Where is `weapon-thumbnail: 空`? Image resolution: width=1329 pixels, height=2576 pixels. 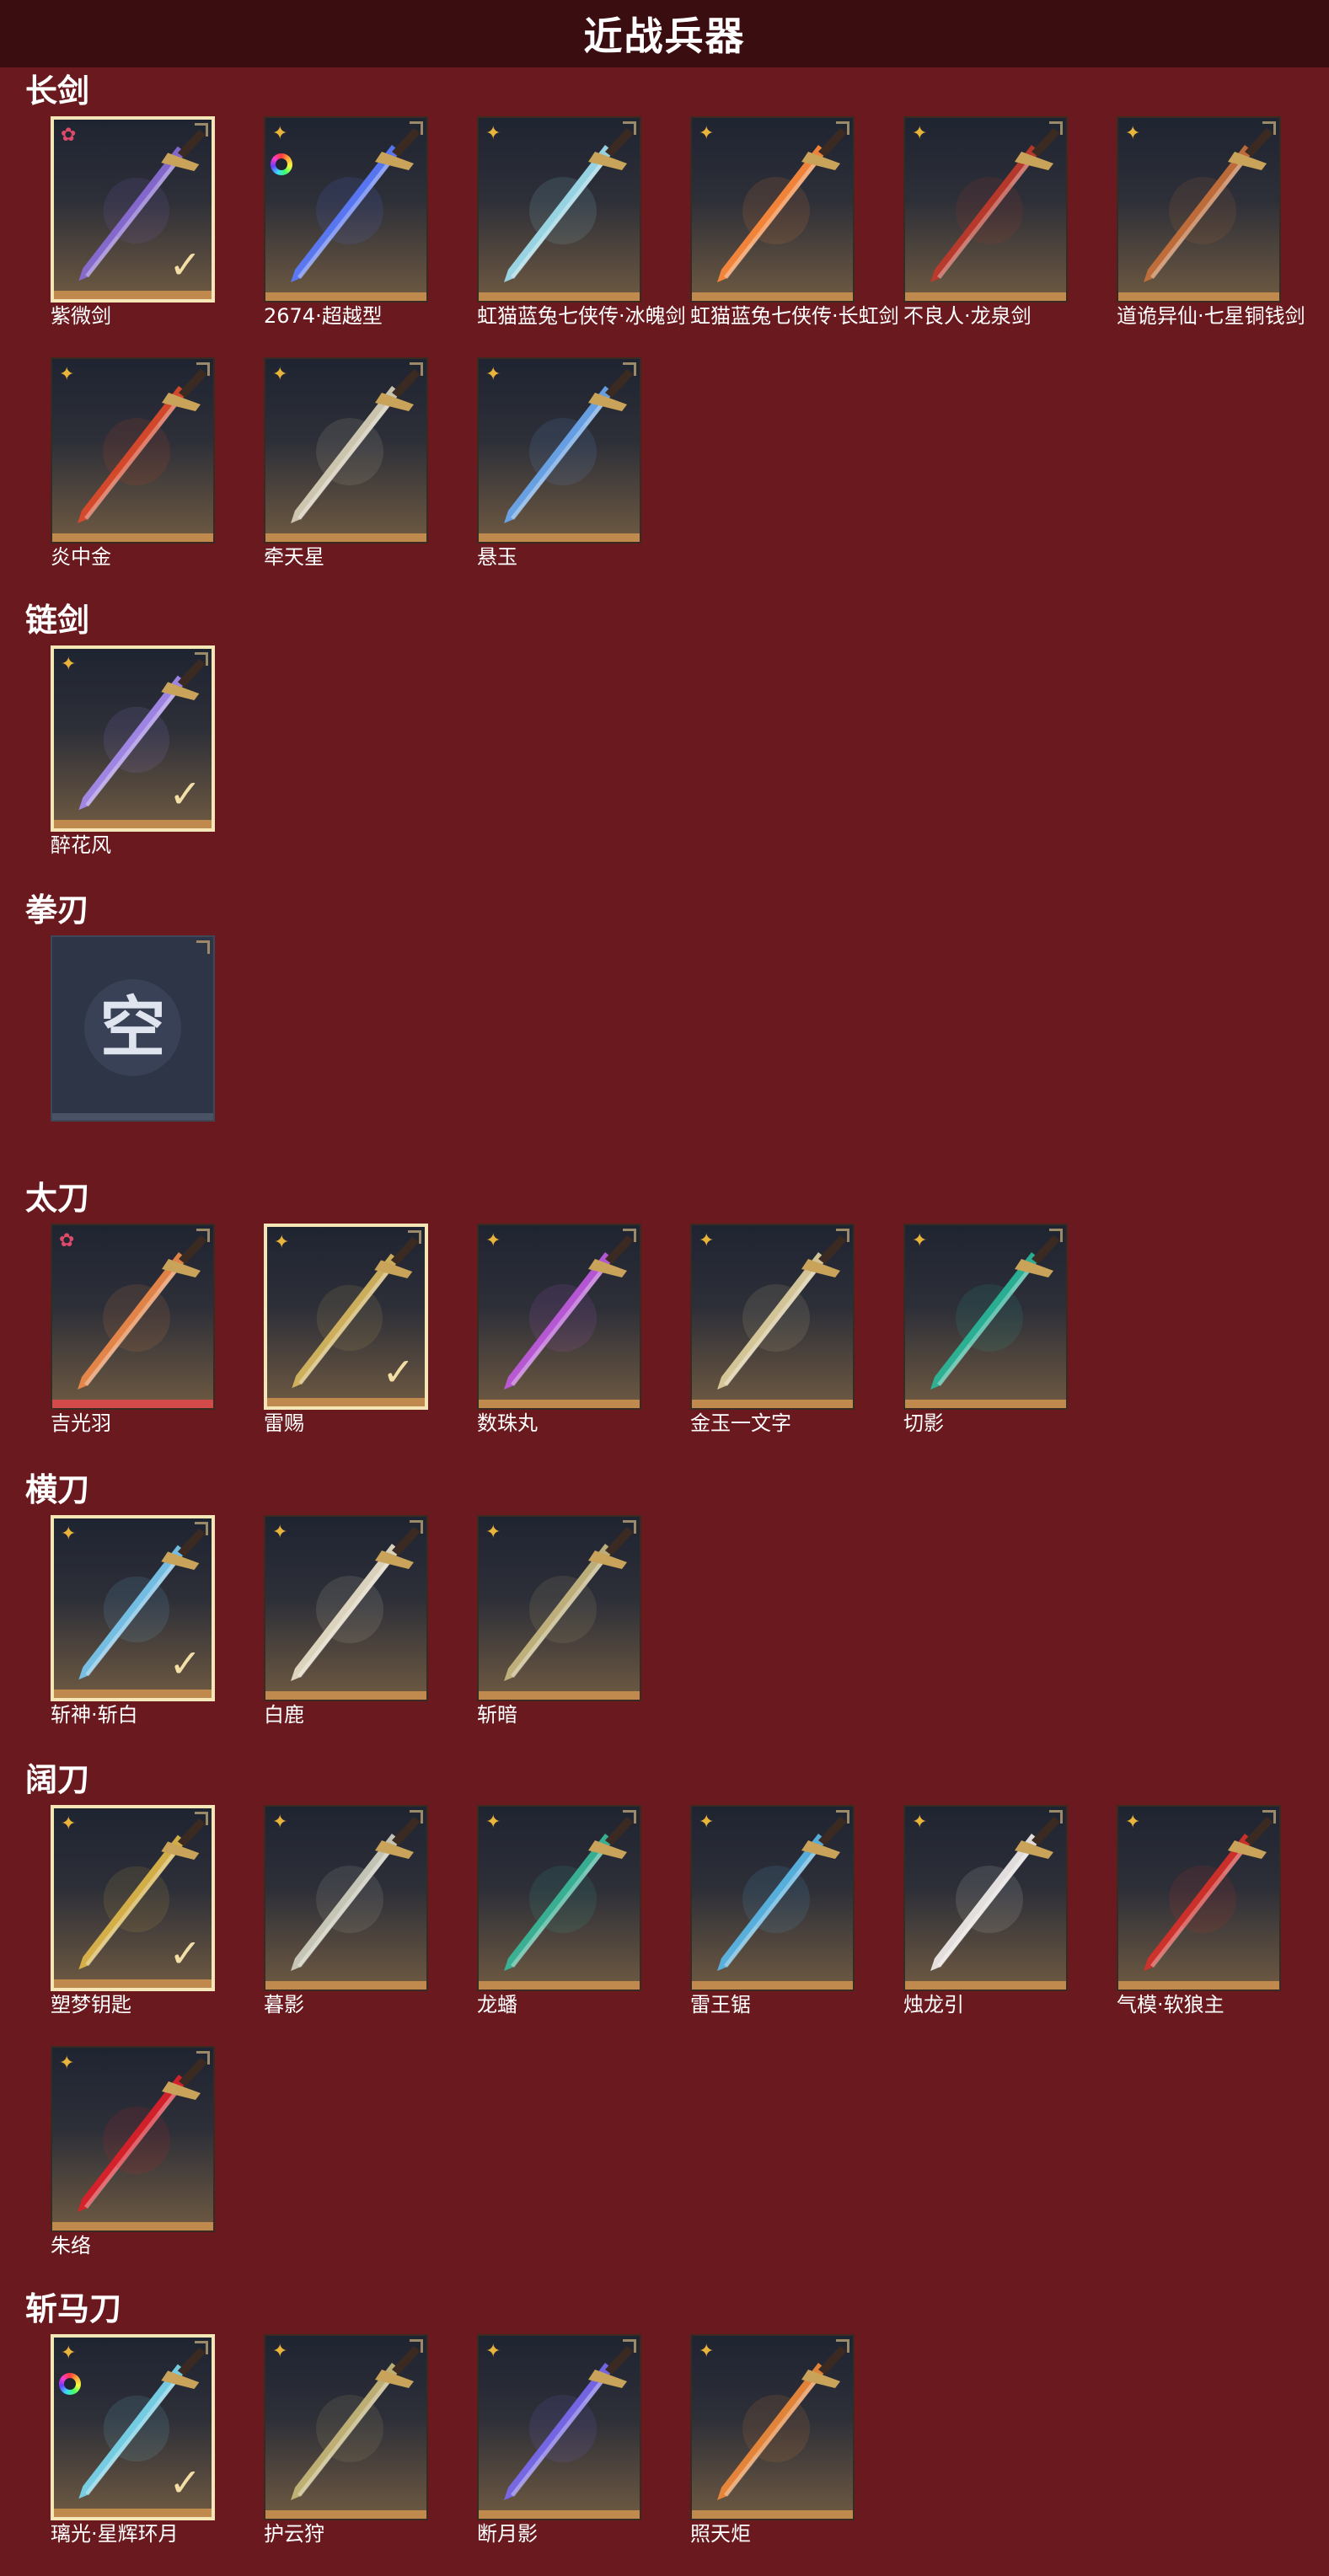
weapon-thumbnail: 空 is located at coordinates (133, 1028).